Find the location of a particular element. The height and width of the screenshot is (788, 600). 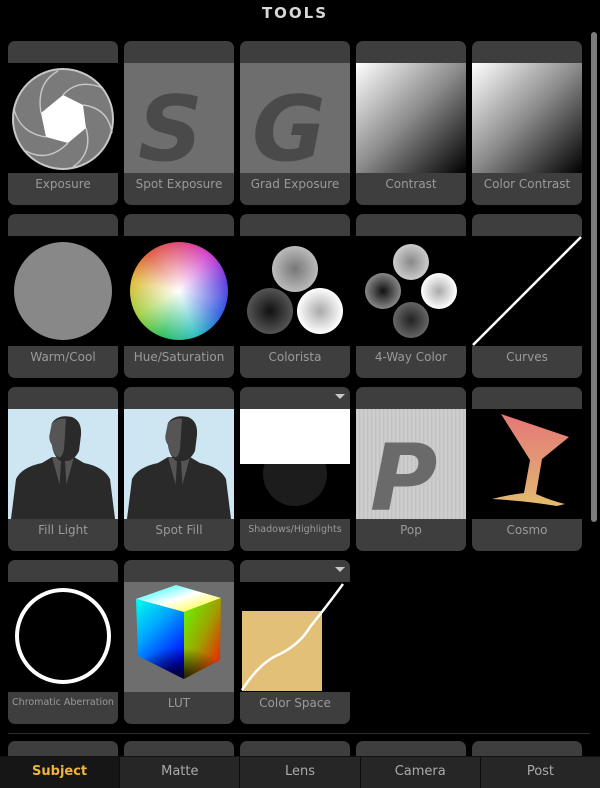

tile-label: Spot Fill is located at coordinates (179, 530).